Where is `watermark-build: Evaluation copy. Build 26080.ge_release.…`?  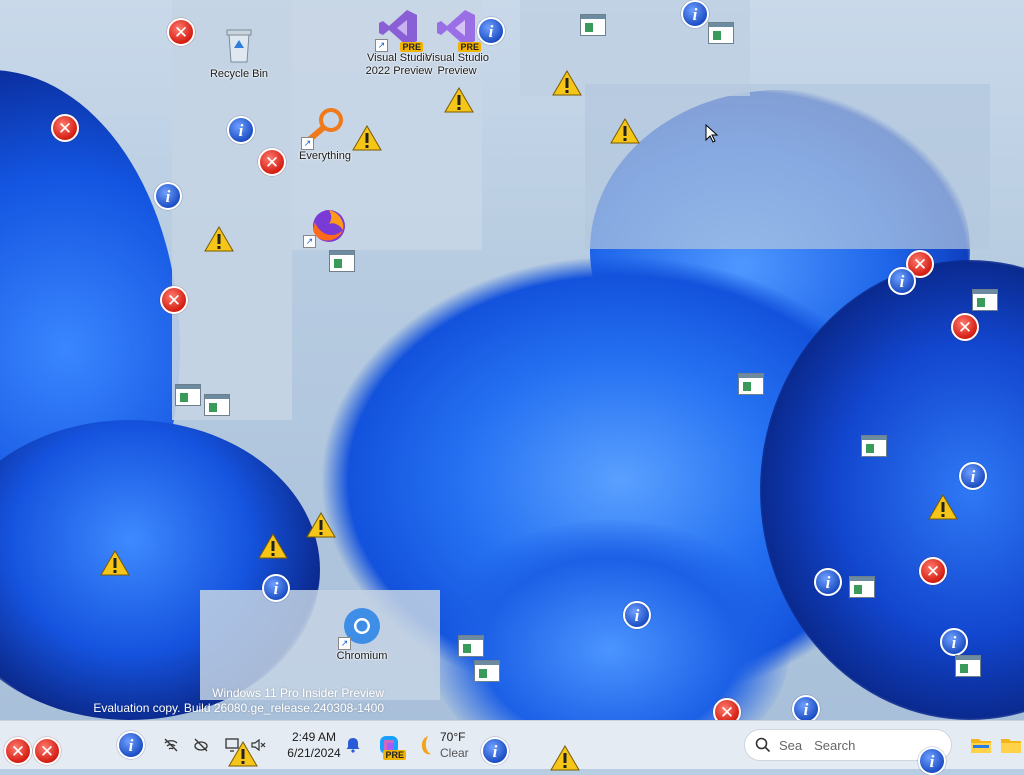
watermark-build: Evaluation copy. Build 26080.ge_release.… is located at coordinates (238, 708).